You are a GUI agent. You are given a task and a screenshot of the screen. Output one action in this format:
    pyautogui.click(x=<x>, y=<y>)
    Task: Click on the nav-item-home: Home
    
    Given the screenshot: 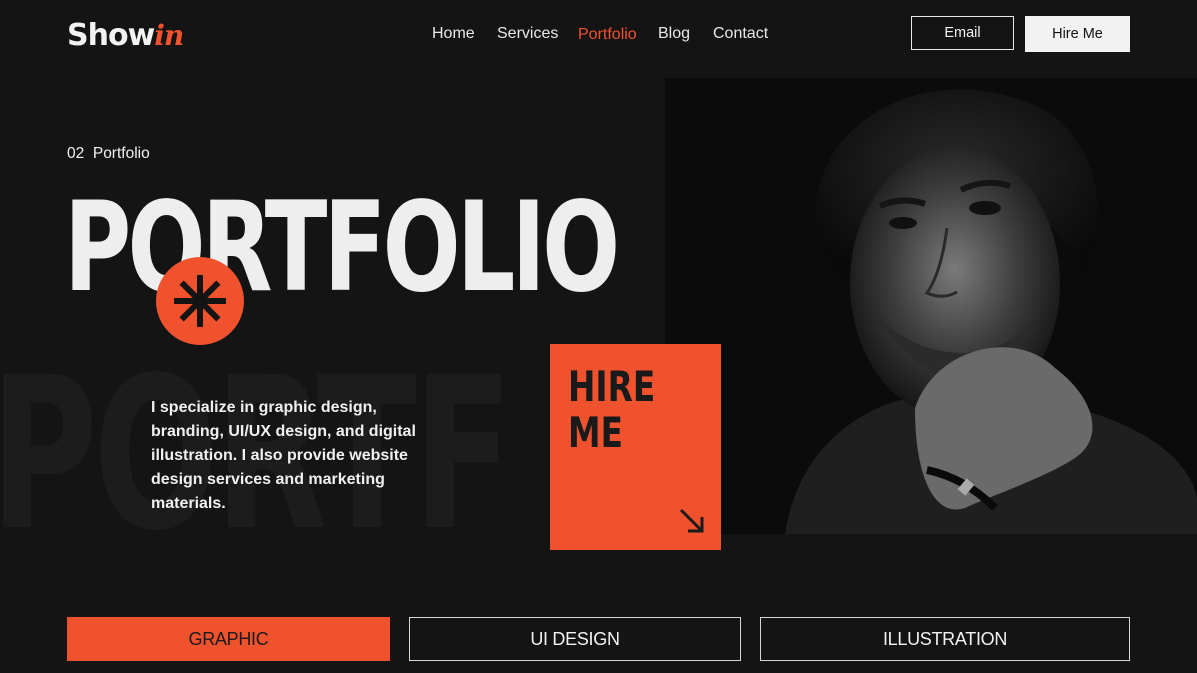 What is the action you would take?
    pyautogui.click(x=453, y=34)
    